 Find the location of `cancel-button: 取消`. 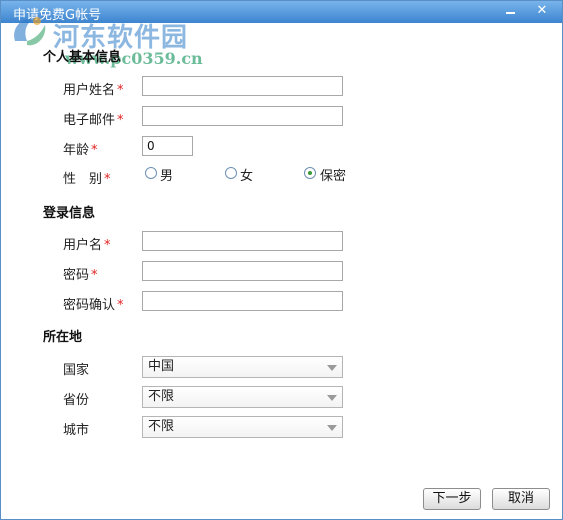

cancel-button: 取消 is located at coordinates (521, 499).